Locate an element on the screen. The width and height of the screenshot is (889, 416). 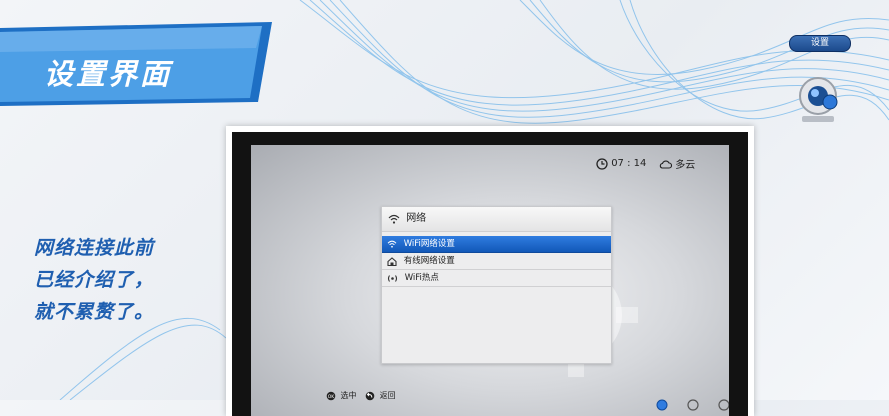
select-hint-text: 选中 is located at coordinates (348, 395).